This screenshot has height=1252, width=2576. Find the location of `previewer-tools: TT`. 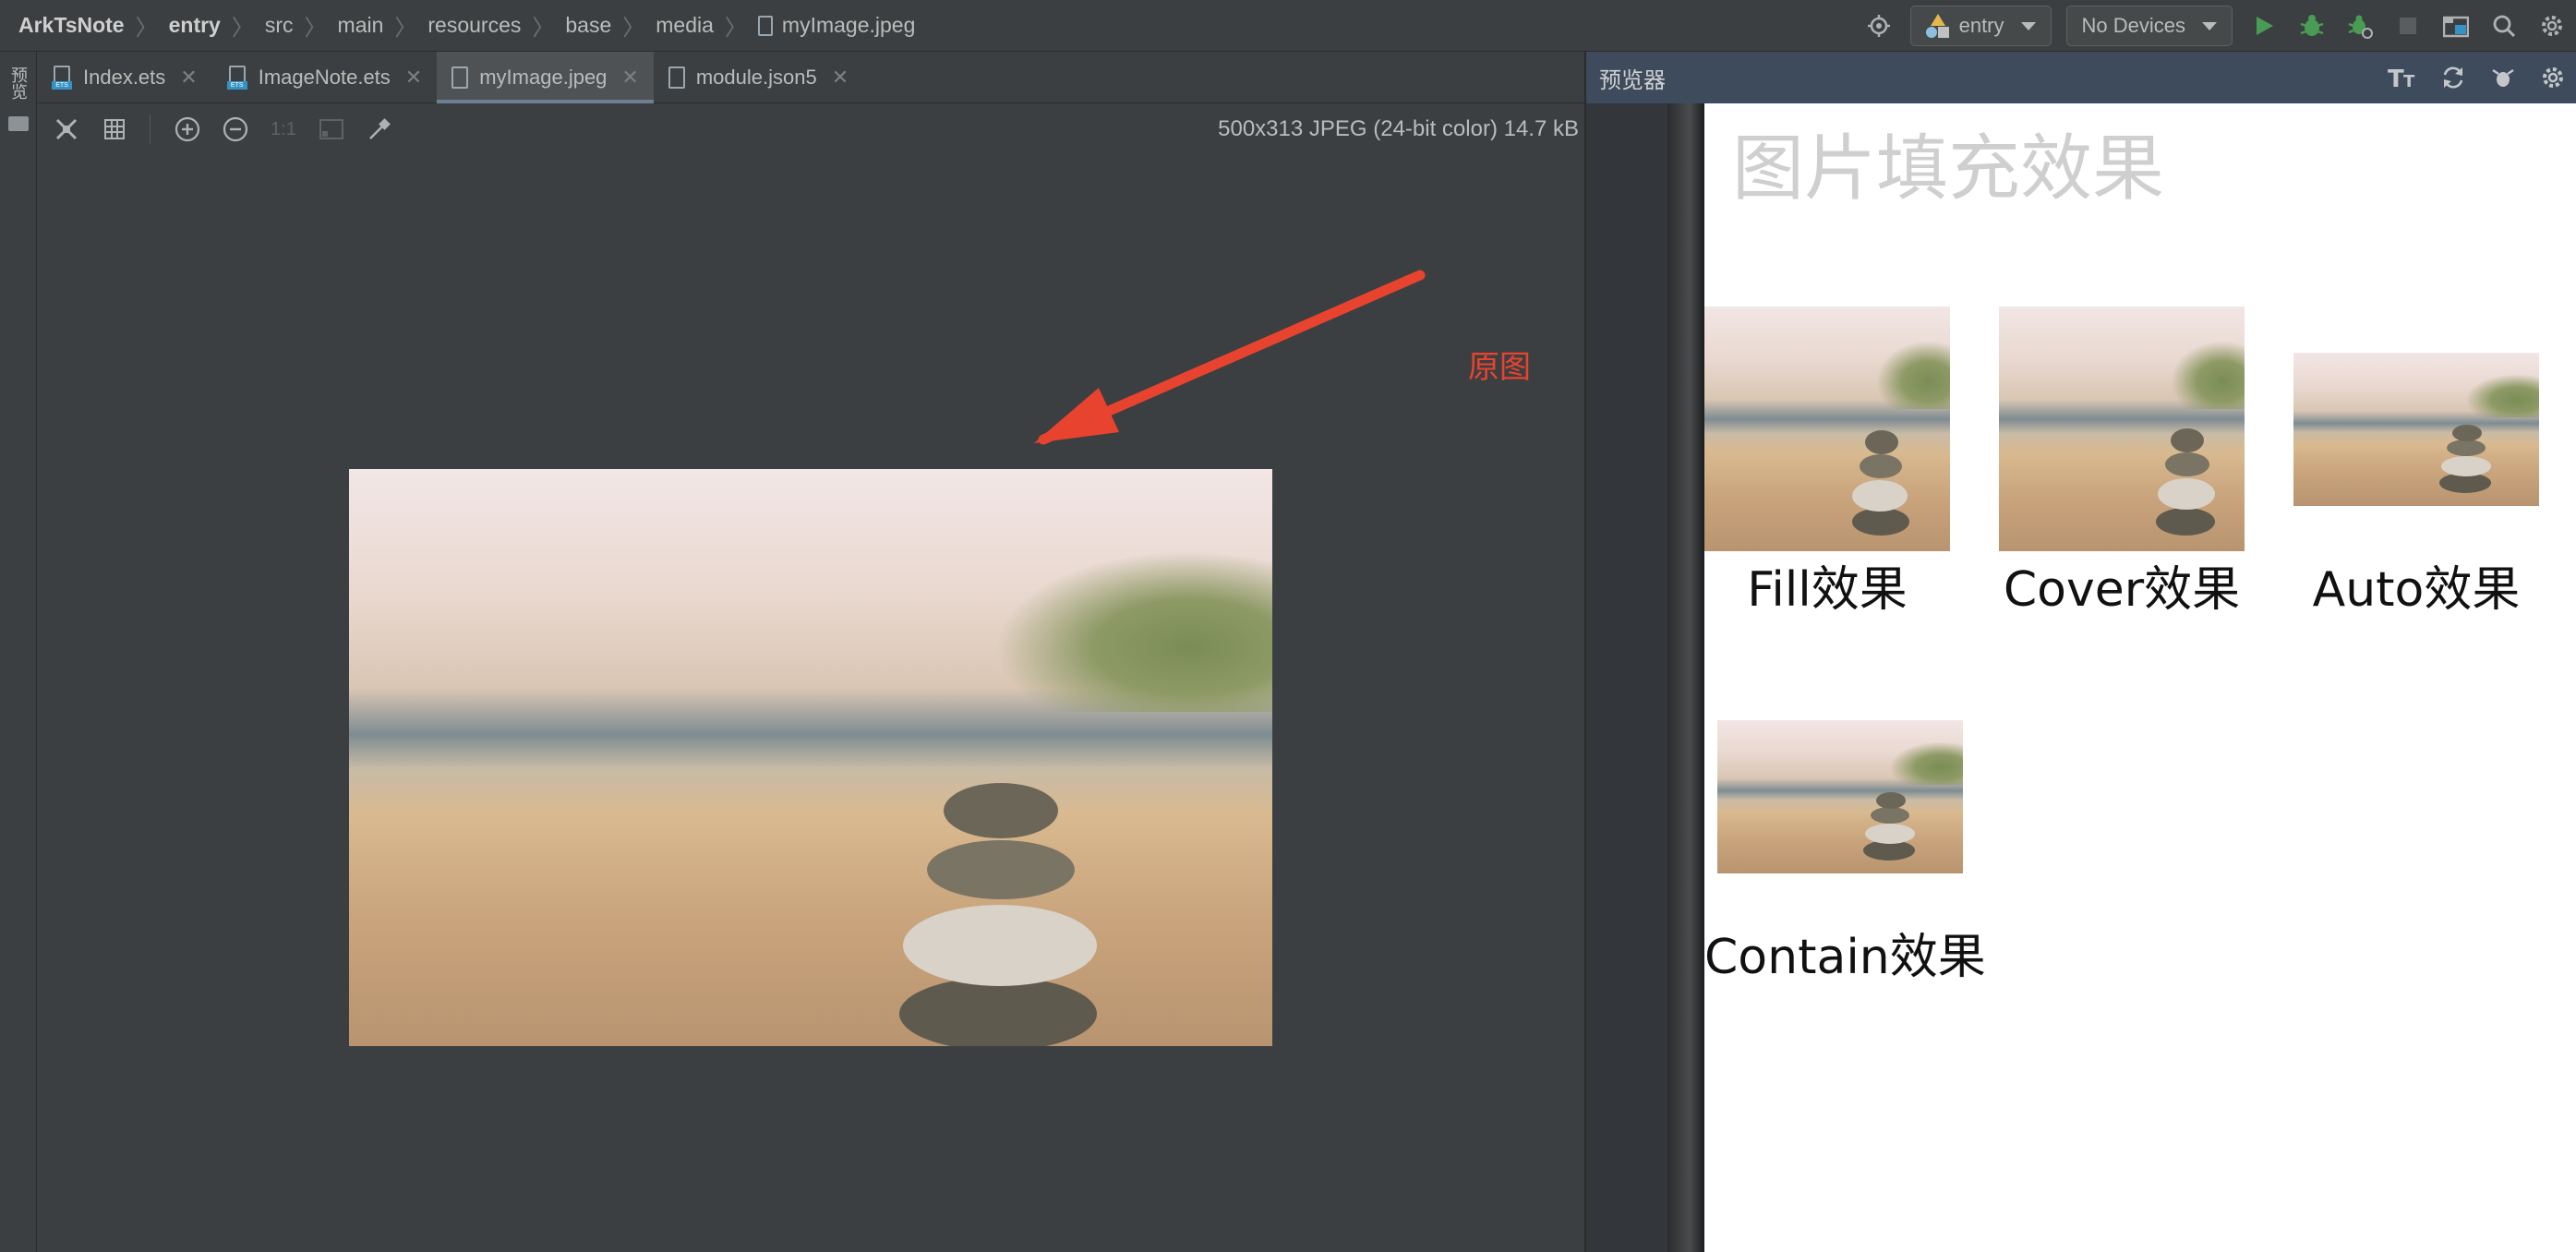

previewer-tools: TT is located at coordinates (2477, 77).